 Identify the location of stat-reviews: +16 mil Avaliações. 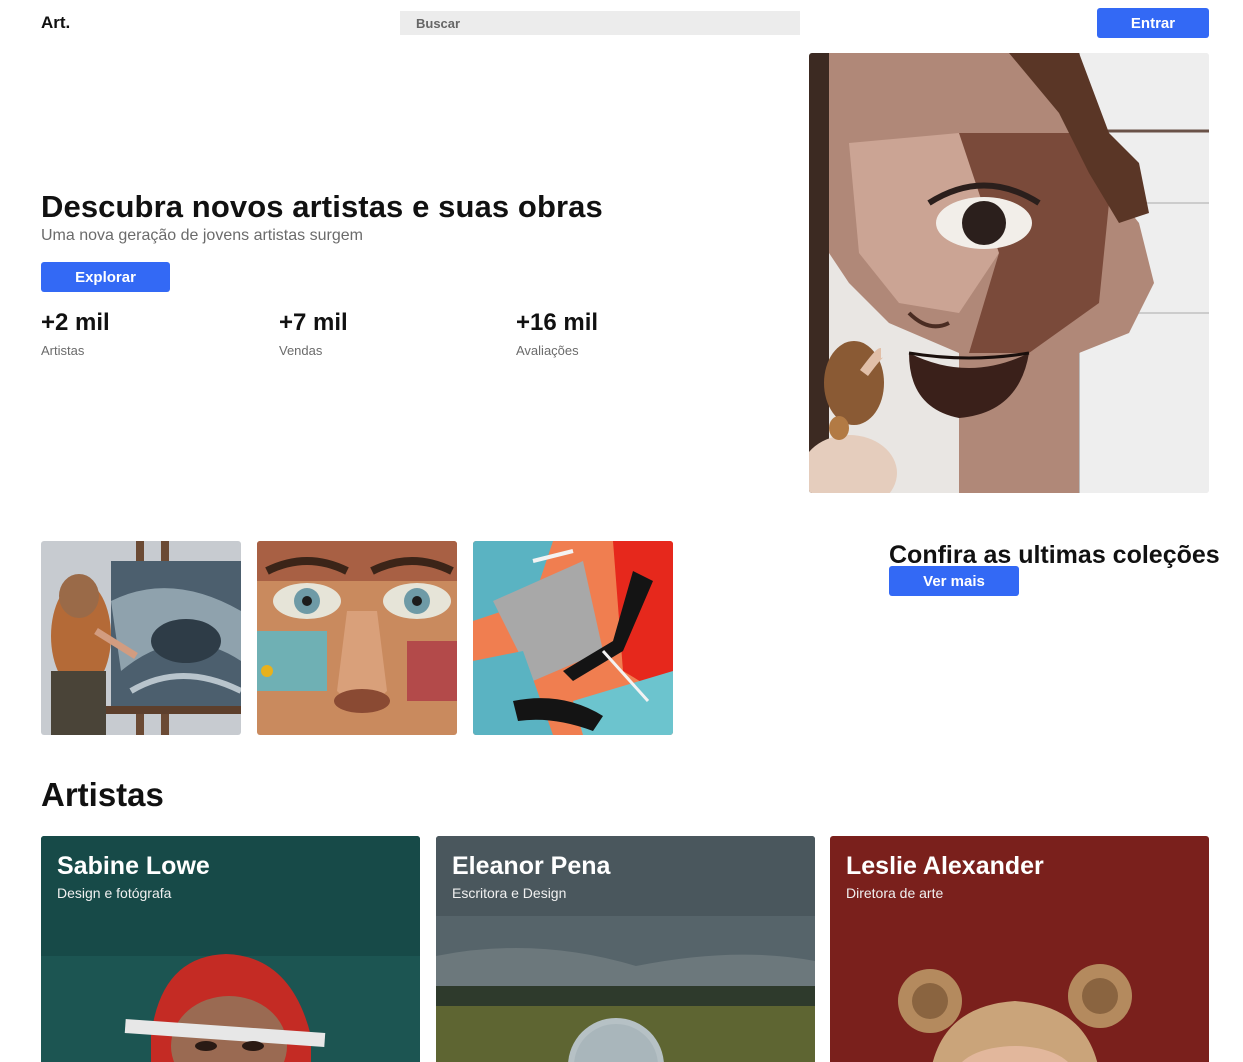
(557, 333).